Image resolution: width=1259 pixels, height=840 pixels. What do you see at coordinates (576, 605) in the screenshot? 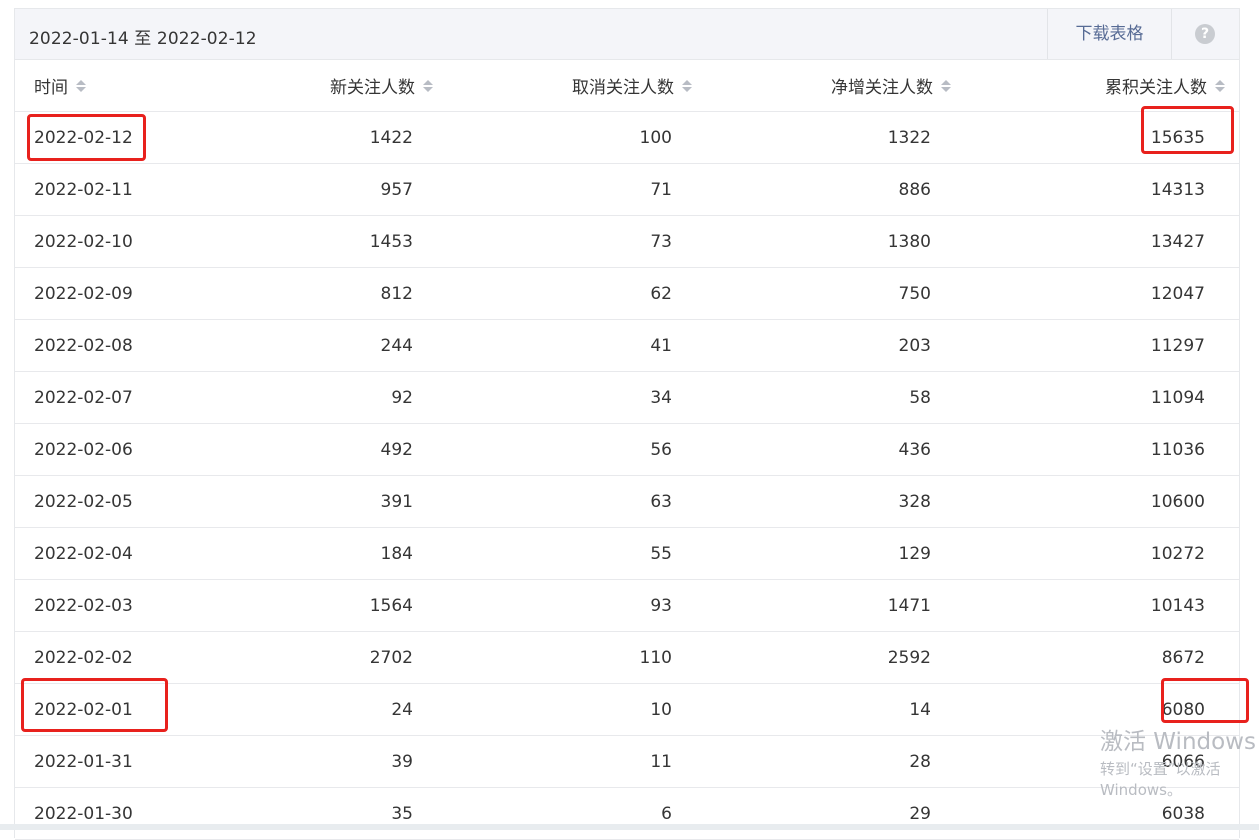
I see `cell-unfollows: 93` at bounding box center [576, 605].